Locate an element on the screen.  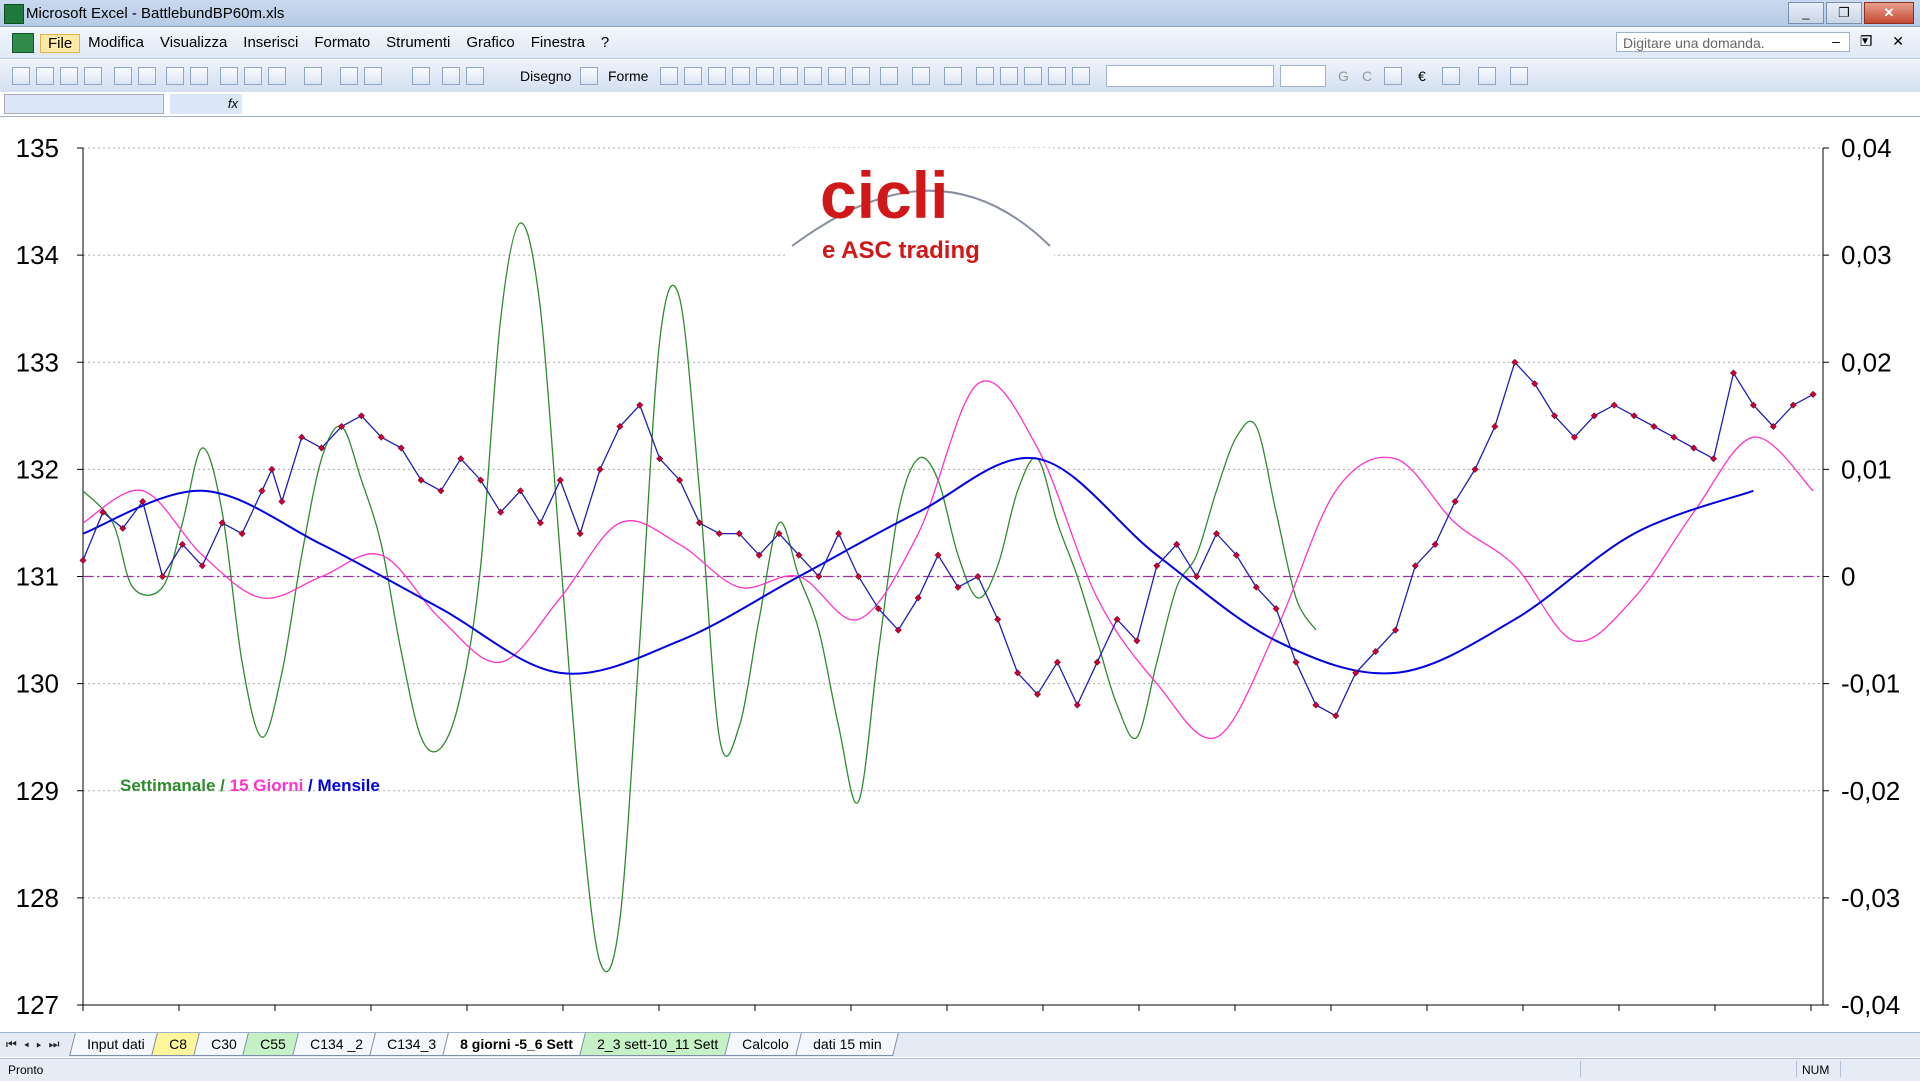
restore-button: ❐ is located at coordinates (1844, 13).